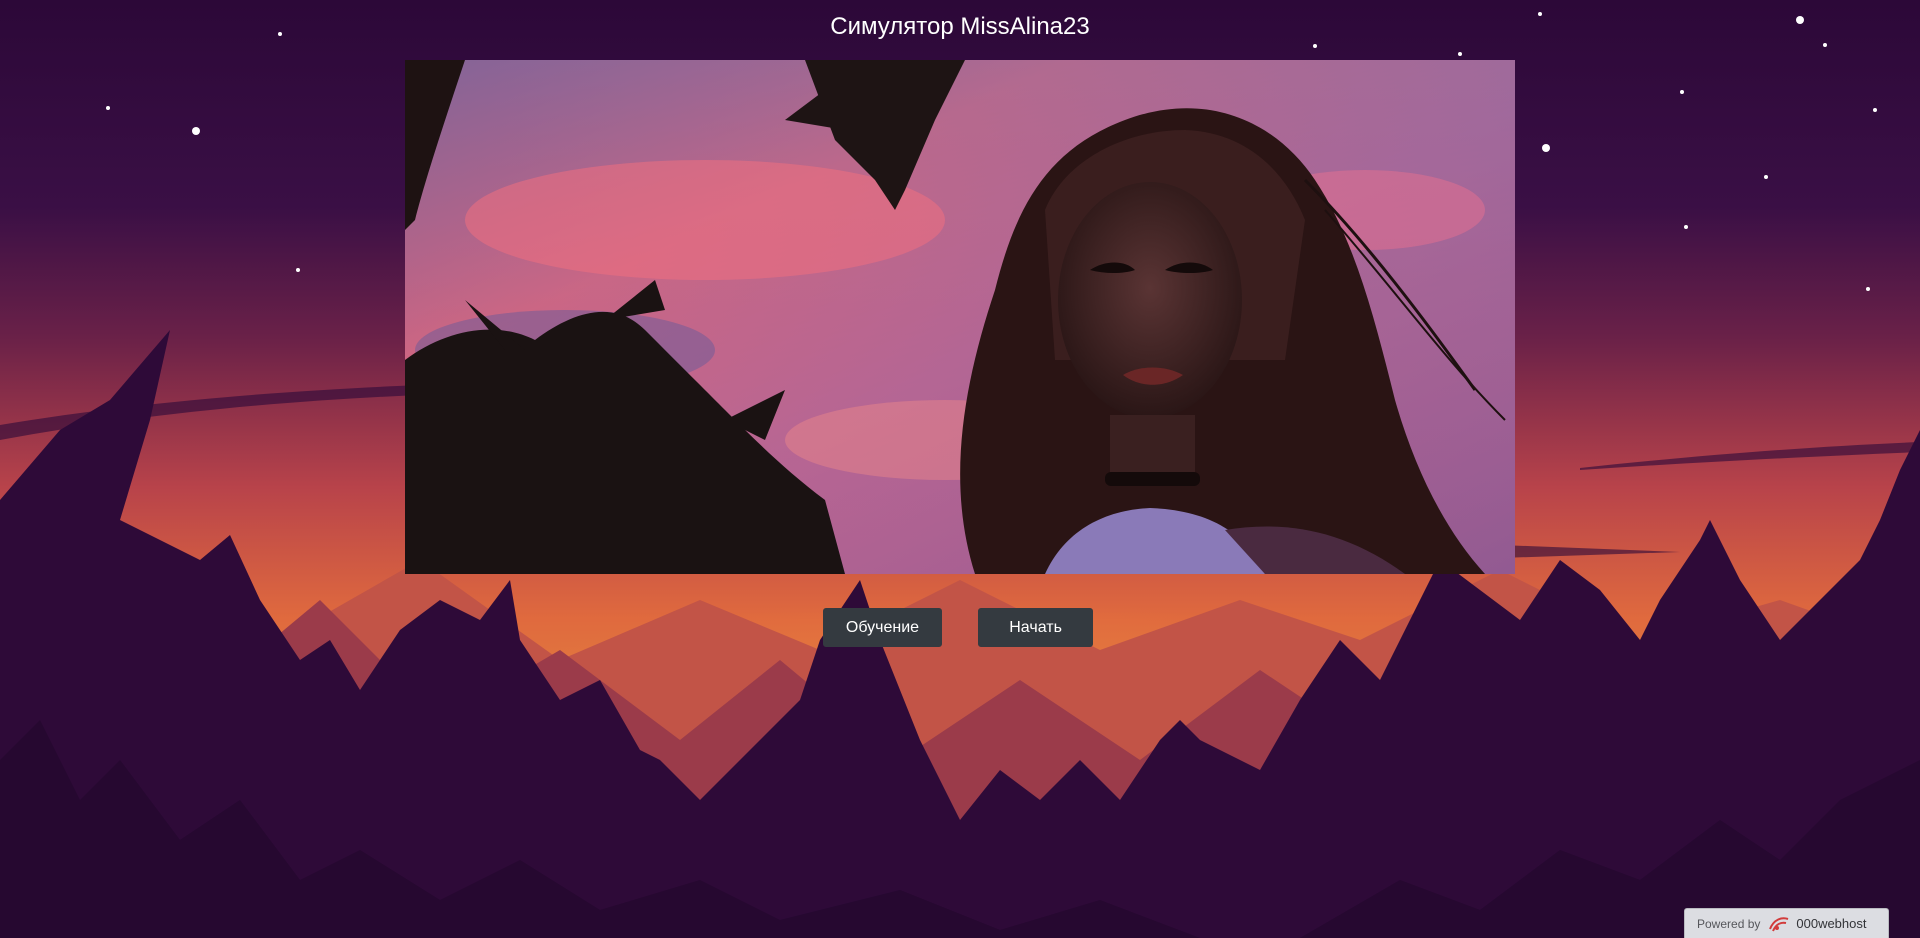 The image size is (1920, 938). What do you see at coordinates (882, 627) in the screenshot?
I see `tutorial-button: Обучение` at bounding box center [882, 627].